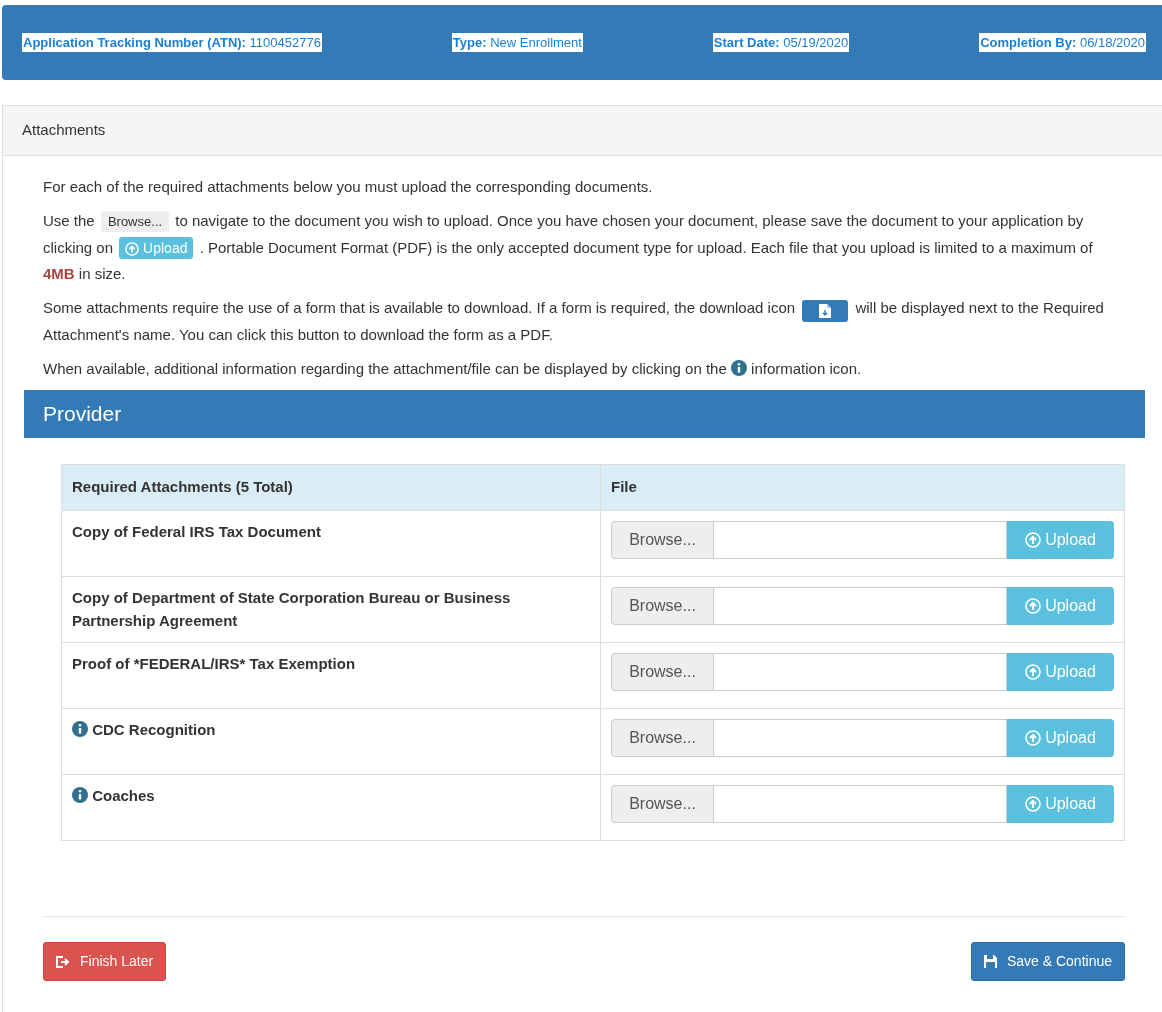  I want to click on header-field: Completion By: 06/18/2020, so click(1062, 42).